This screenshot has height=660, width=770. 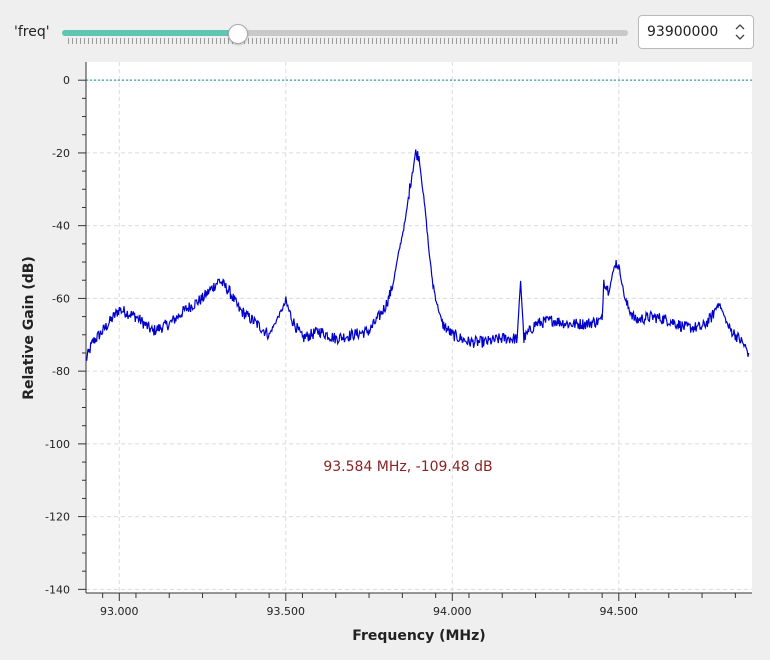 I want to click on y-axis: 0 -20 -40 -60 -80 -100 -120 -140, so click(x=66, y=329).